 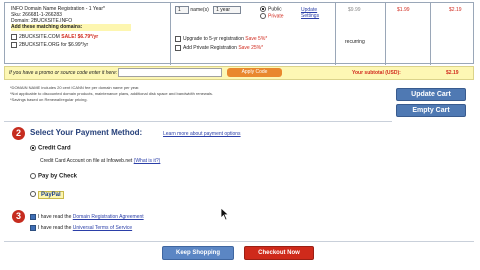 I want to click on privacy-public-radio, so click(x=263, y=9).